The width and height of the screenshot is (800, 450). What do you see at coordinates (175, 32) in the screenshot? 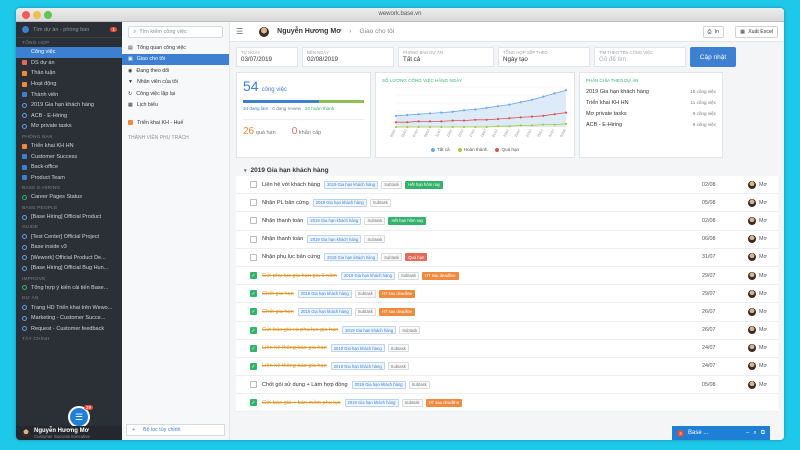
I see `task-search-input: ⌕ Tìm kiếm công việc` at bounding box center [175, 32].